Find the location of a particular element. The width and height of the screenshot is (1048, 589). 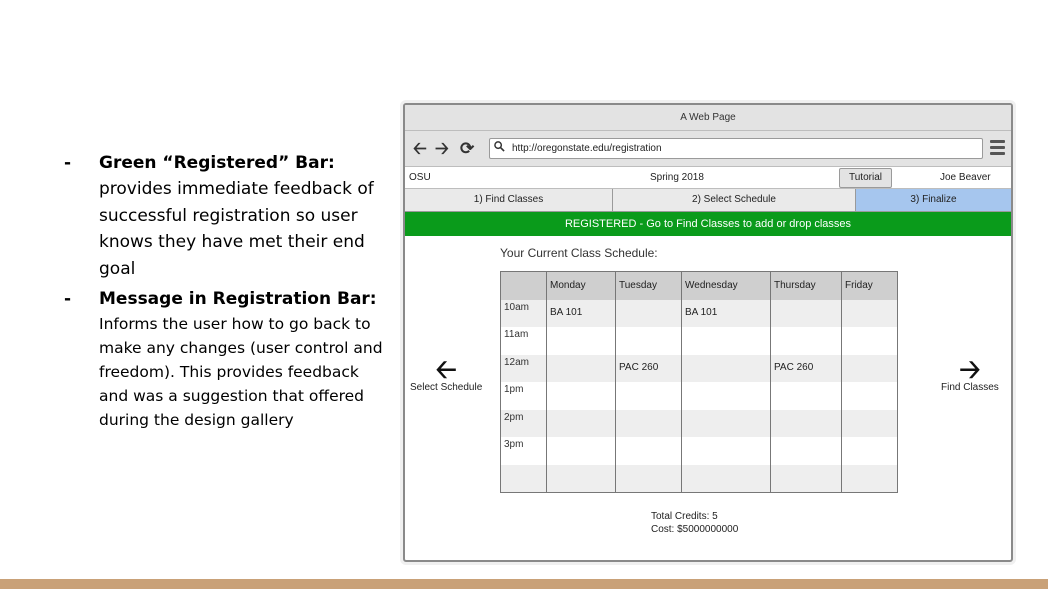

select-schedule-label: Select Schedule is located at coordinates (446, 387).